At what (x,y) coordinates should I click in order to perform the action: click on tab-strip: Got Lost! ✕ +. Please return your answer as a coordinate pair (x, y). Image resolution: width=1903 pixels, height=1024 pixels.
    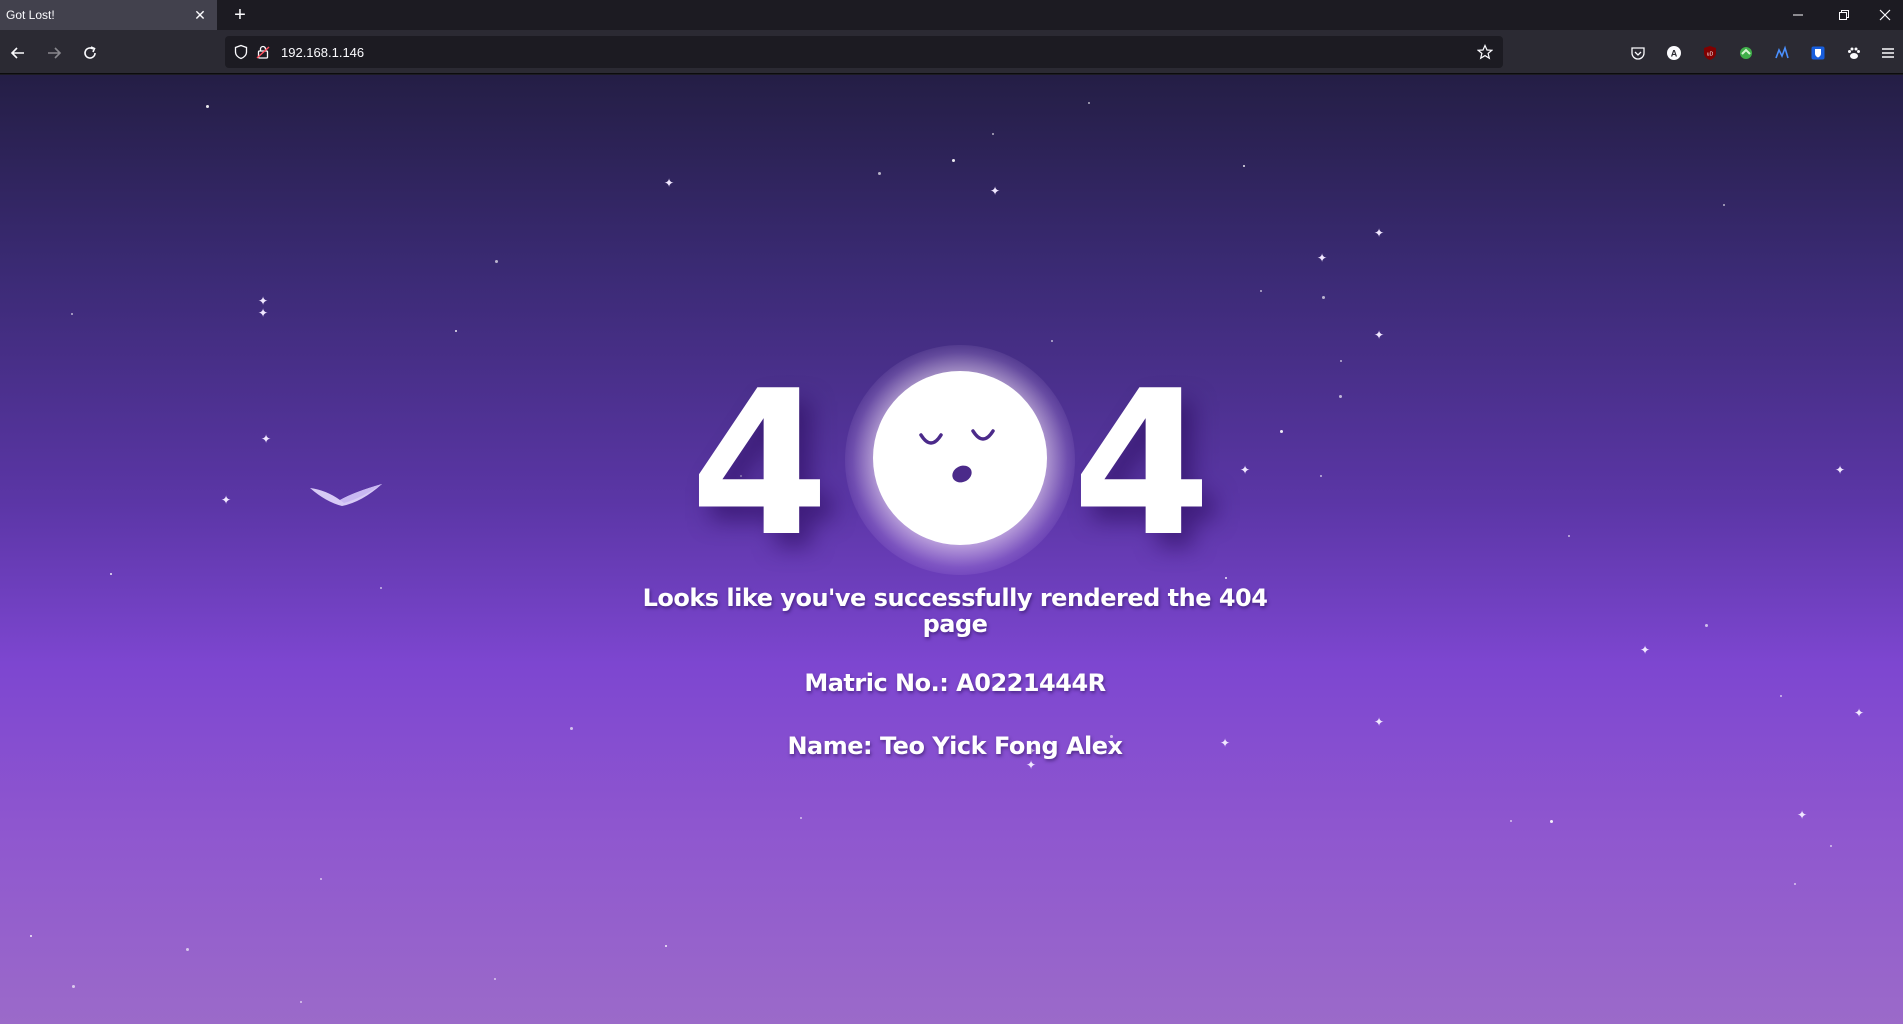
    Looking at the image, I should click on (951, 15).